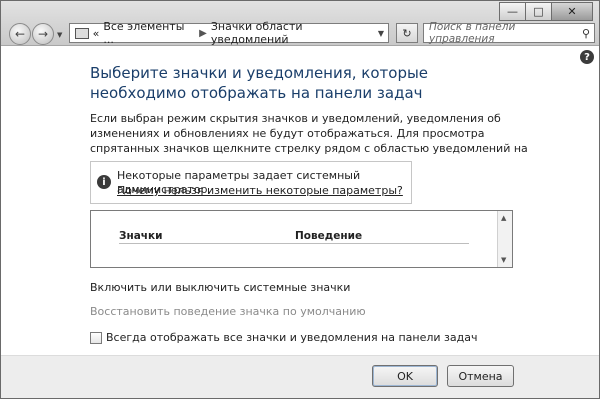 Image resolution: width=600 pixels, height=399 pixels. Describe the element at coordinates (504, 239) in the screenshot. I see `table-scrollbar: ▲ ▼` at that location.